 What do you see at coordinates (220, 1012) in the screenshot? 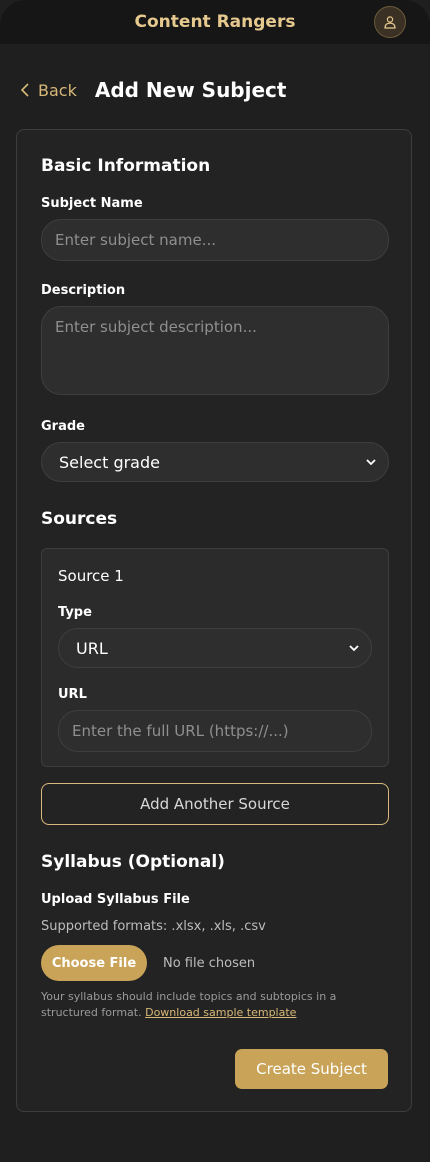
I see `download-template-link: Download sample template` at bounding box center [220, 1012].